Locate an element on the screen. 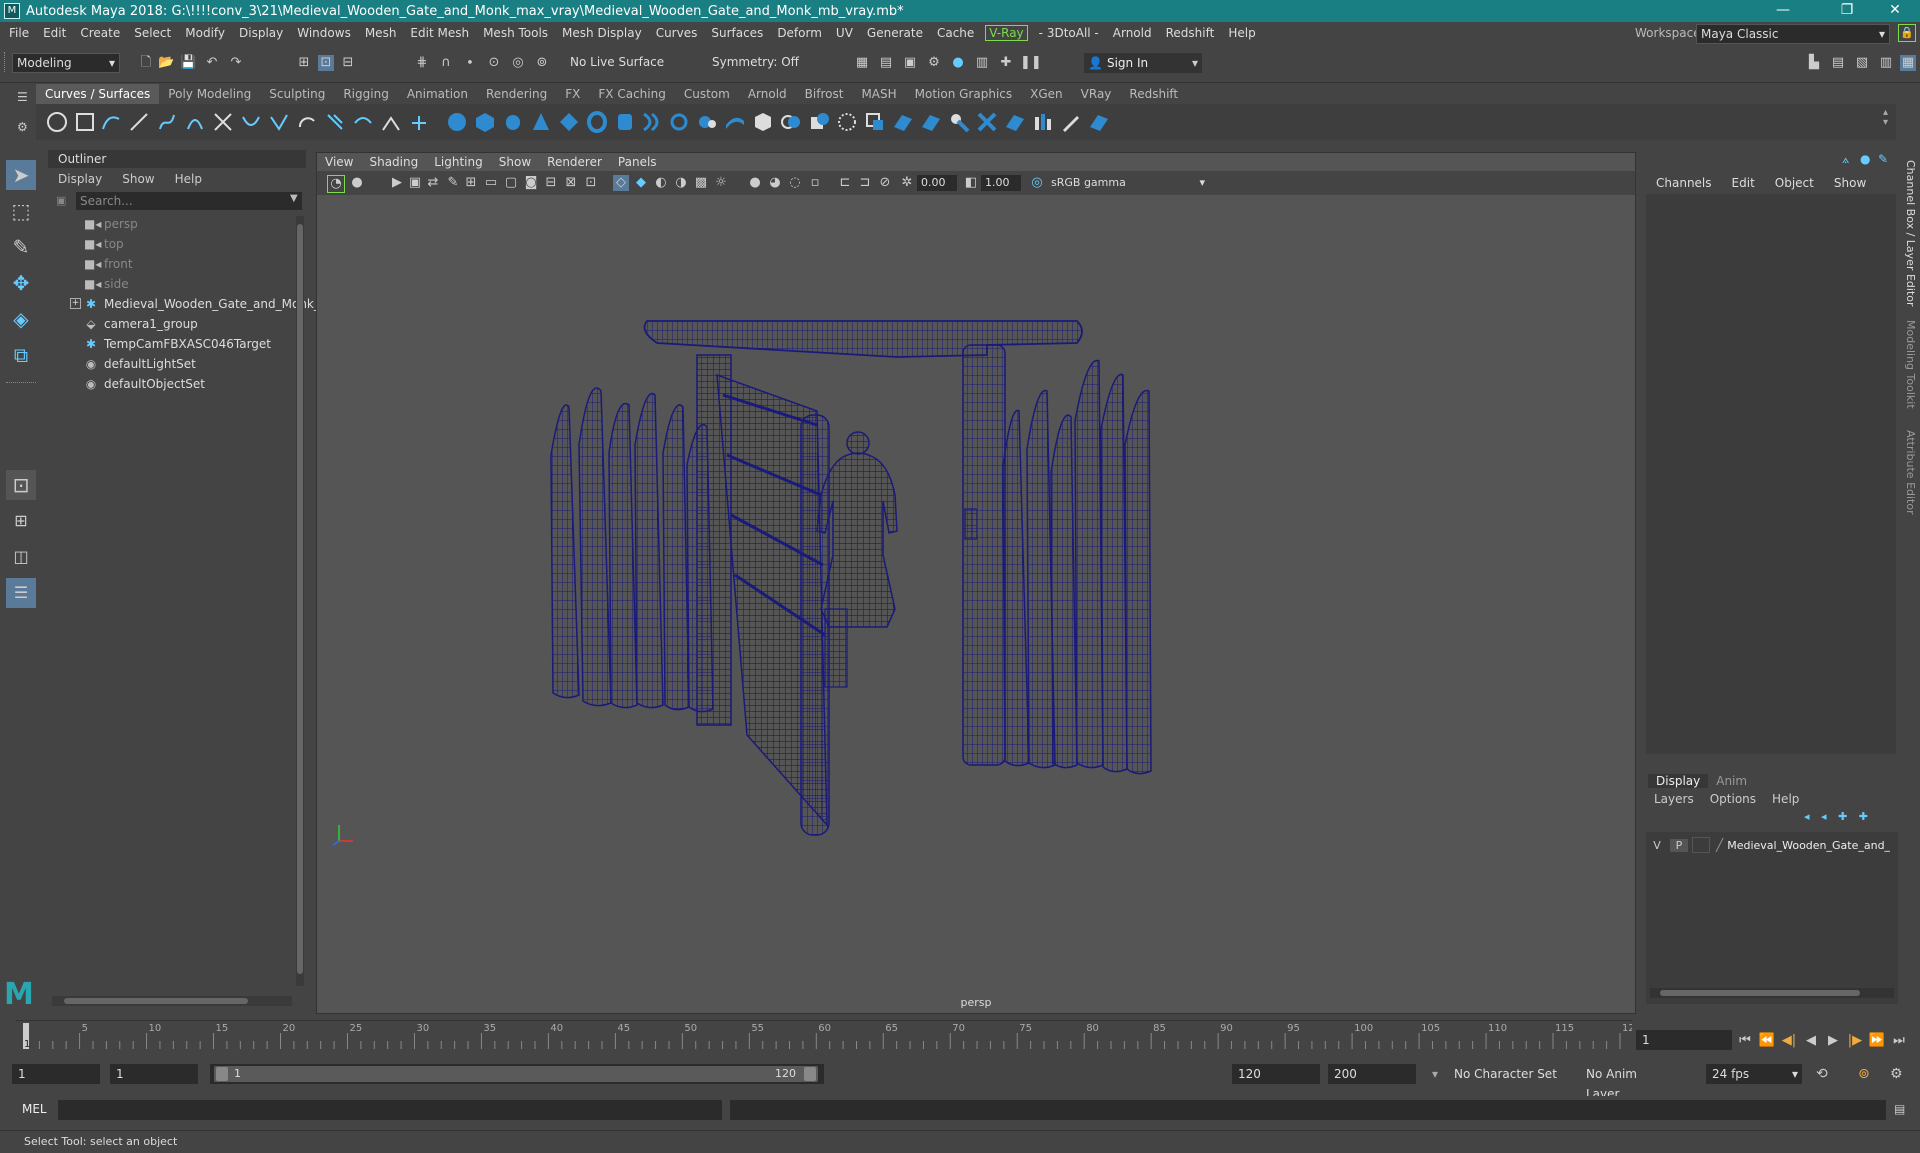 Image resolution: width=1920 pixels, height=1153 pixels. viewport-menu-show: Show is located at coordinates (515, 162).